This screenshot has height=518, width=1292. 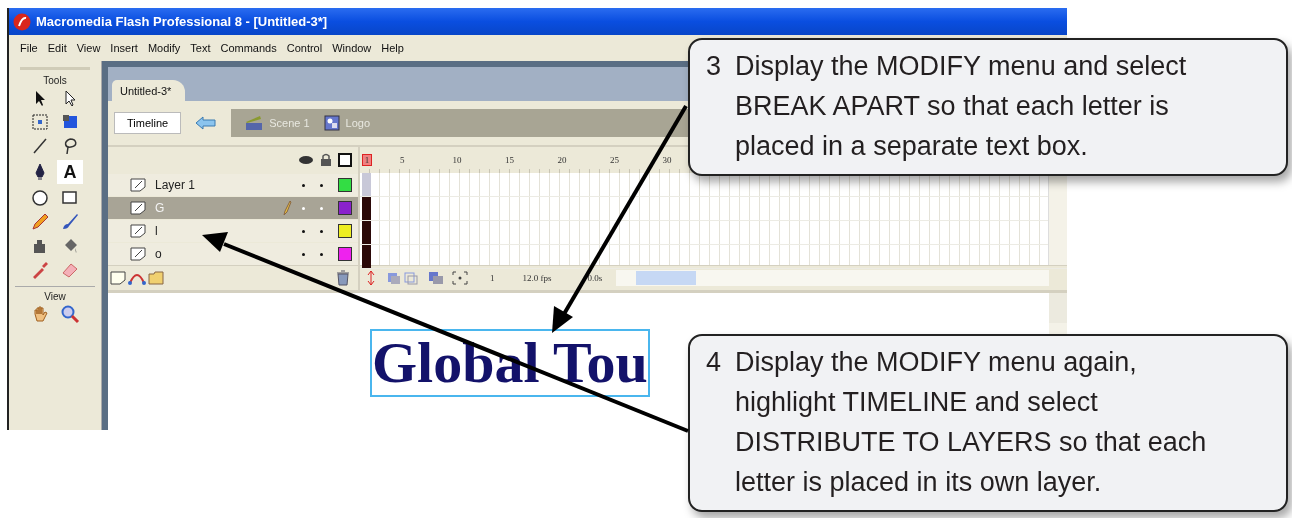 What do you see at coordinates (70, 172) in the screenshot?
I see `text-tool: A` at bounding box center [70, 172].